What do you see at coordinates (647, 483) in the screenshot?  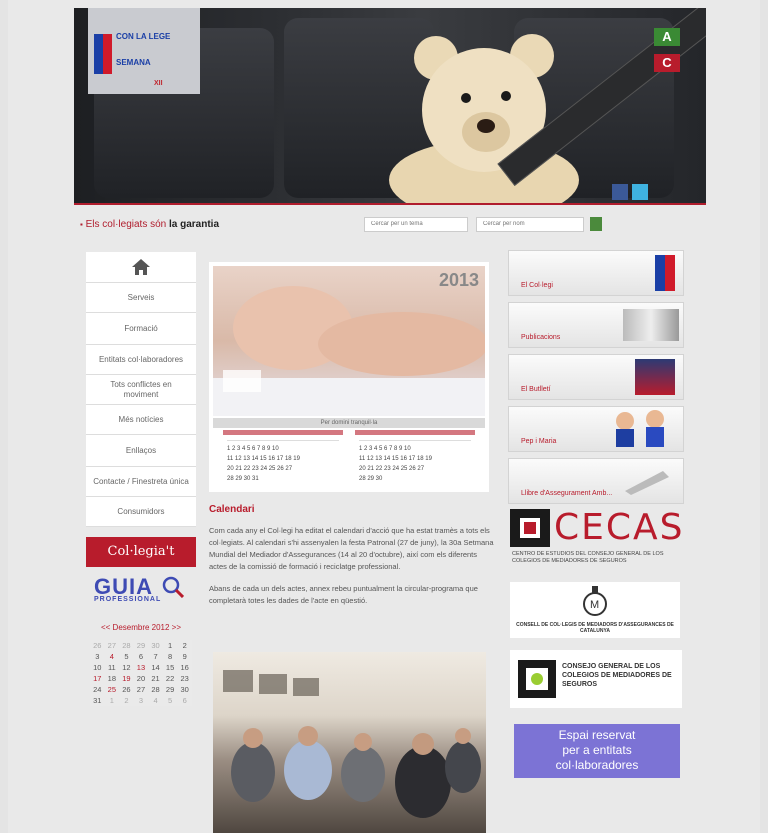 I see `pen-icon` at bounding box center [647, 483].